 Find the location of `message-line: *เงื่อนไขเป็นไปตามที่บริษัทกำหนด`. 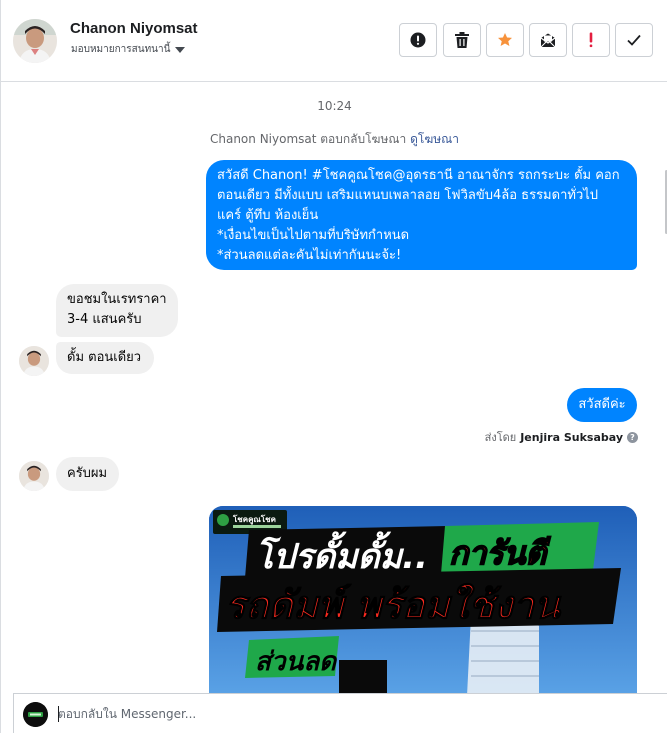

message-line: *เงื่อนไขเป็นไปตามที่บริษัทกำหนด is located at coordinates (313, 235).